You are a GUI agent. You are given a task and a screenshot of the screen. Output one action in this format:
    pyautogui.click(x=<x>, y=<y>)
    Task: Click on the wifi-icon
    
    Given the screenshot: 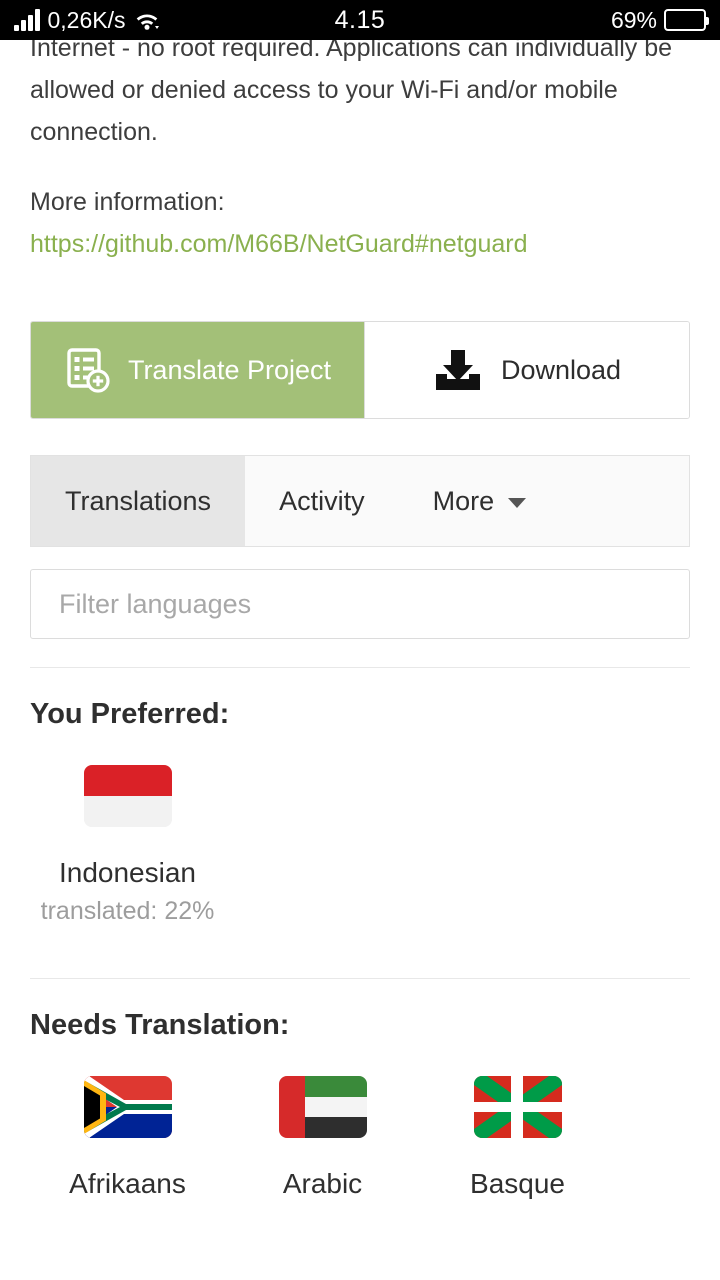 What is the action you would take?
    pyautogui.click(x=147, y=20)
    